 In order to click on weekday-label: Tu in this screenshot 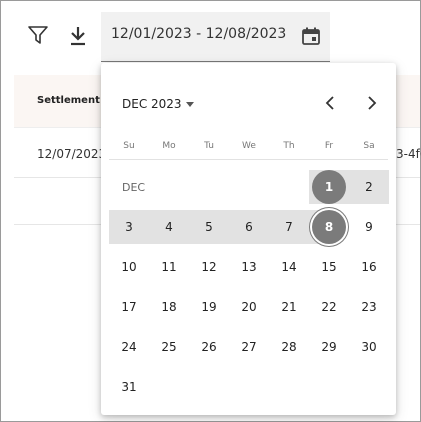, I will do `click(209, 146)`.